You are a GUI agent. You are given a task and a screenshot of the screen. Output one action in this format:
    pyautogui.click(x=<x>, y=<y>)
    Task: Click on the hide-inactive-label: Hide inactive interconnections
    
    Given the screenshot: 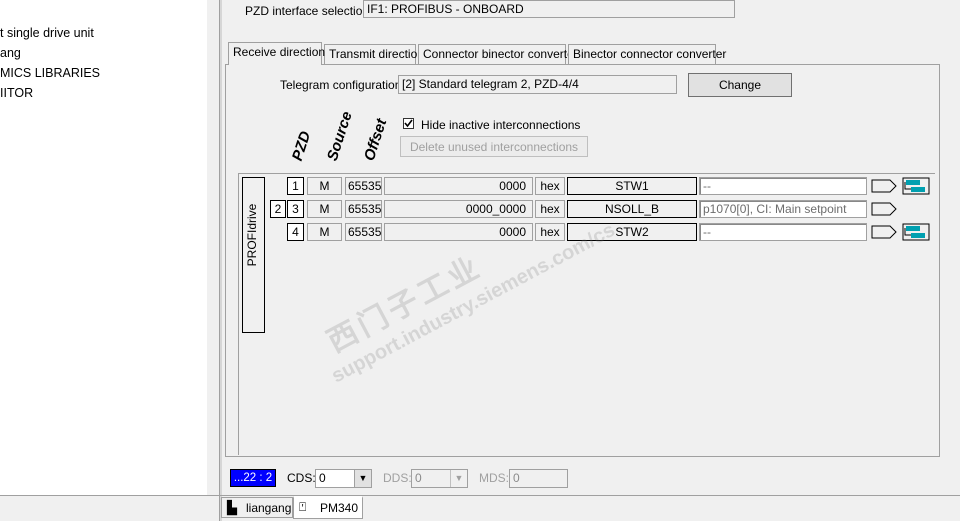 What is the action you would take?
    pyautogui.click(x=501, y=125)
    